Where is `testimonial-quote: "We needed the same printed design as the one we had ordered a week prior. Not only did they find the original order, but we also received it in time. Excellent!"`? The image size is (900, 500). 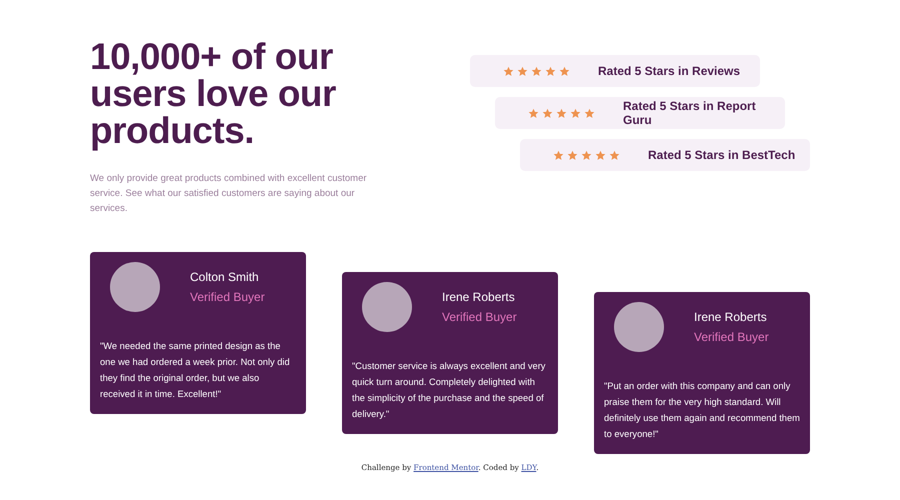
testimonial-quote: "We needed the same printed design as the one we had ordered a week prior. Not only did they find the original order, but we also received it in time. Excellent!" is located at coordinates (195, 370).